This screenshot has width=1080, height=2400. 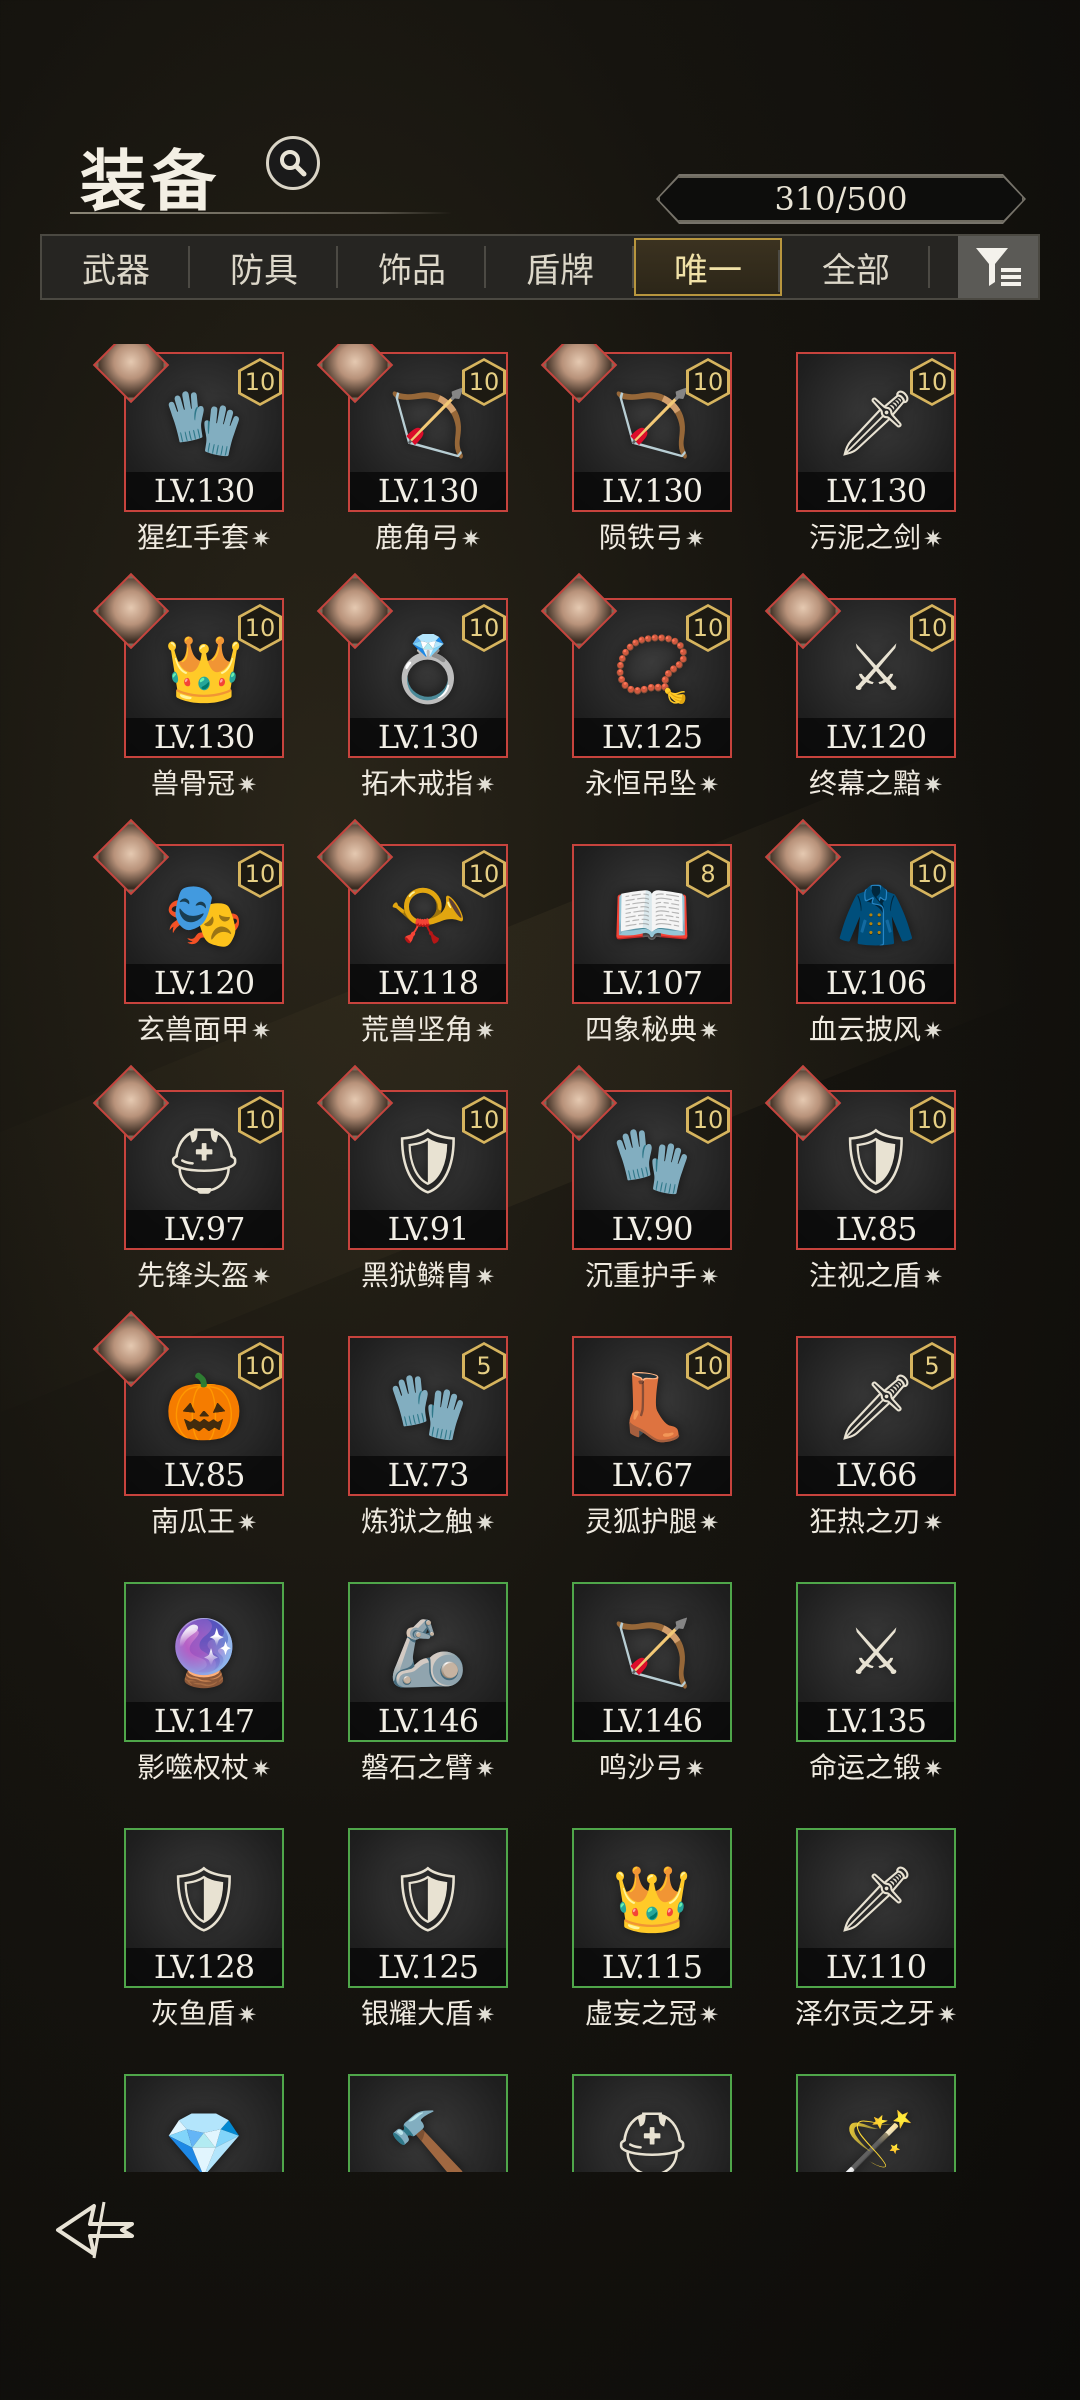 What do you see at coordinates (293, 163) in the screenshot?
I see `search-button` at bounding box center [293, 163].